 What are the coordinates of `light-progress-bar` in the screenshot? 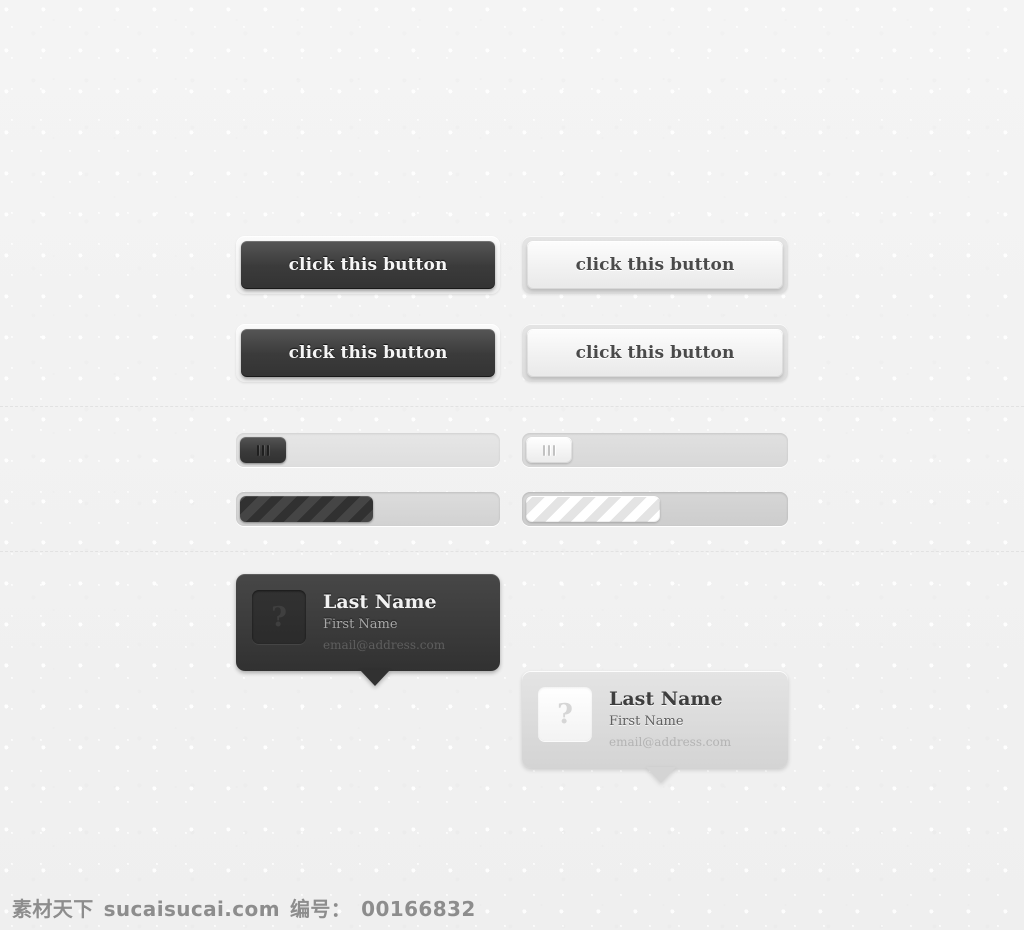 It's located at (655, 509).